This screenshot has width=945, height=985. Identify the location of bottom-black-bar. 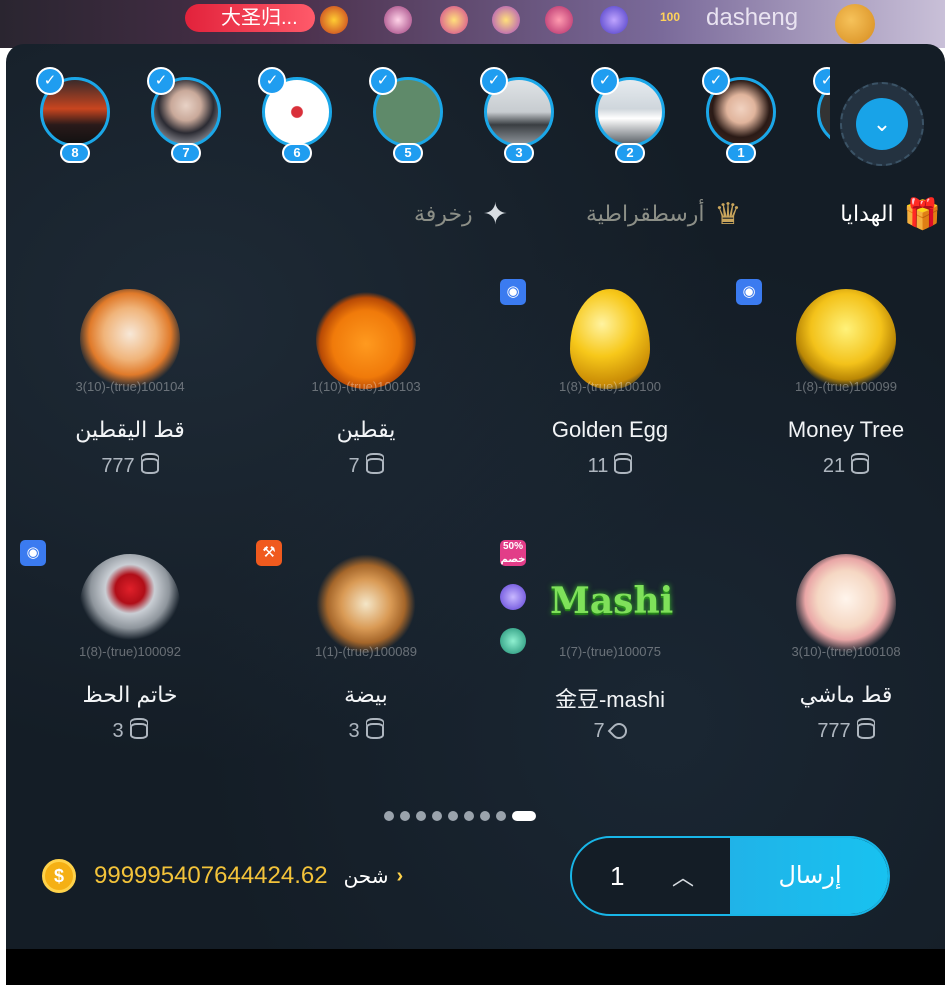
(475, 967).